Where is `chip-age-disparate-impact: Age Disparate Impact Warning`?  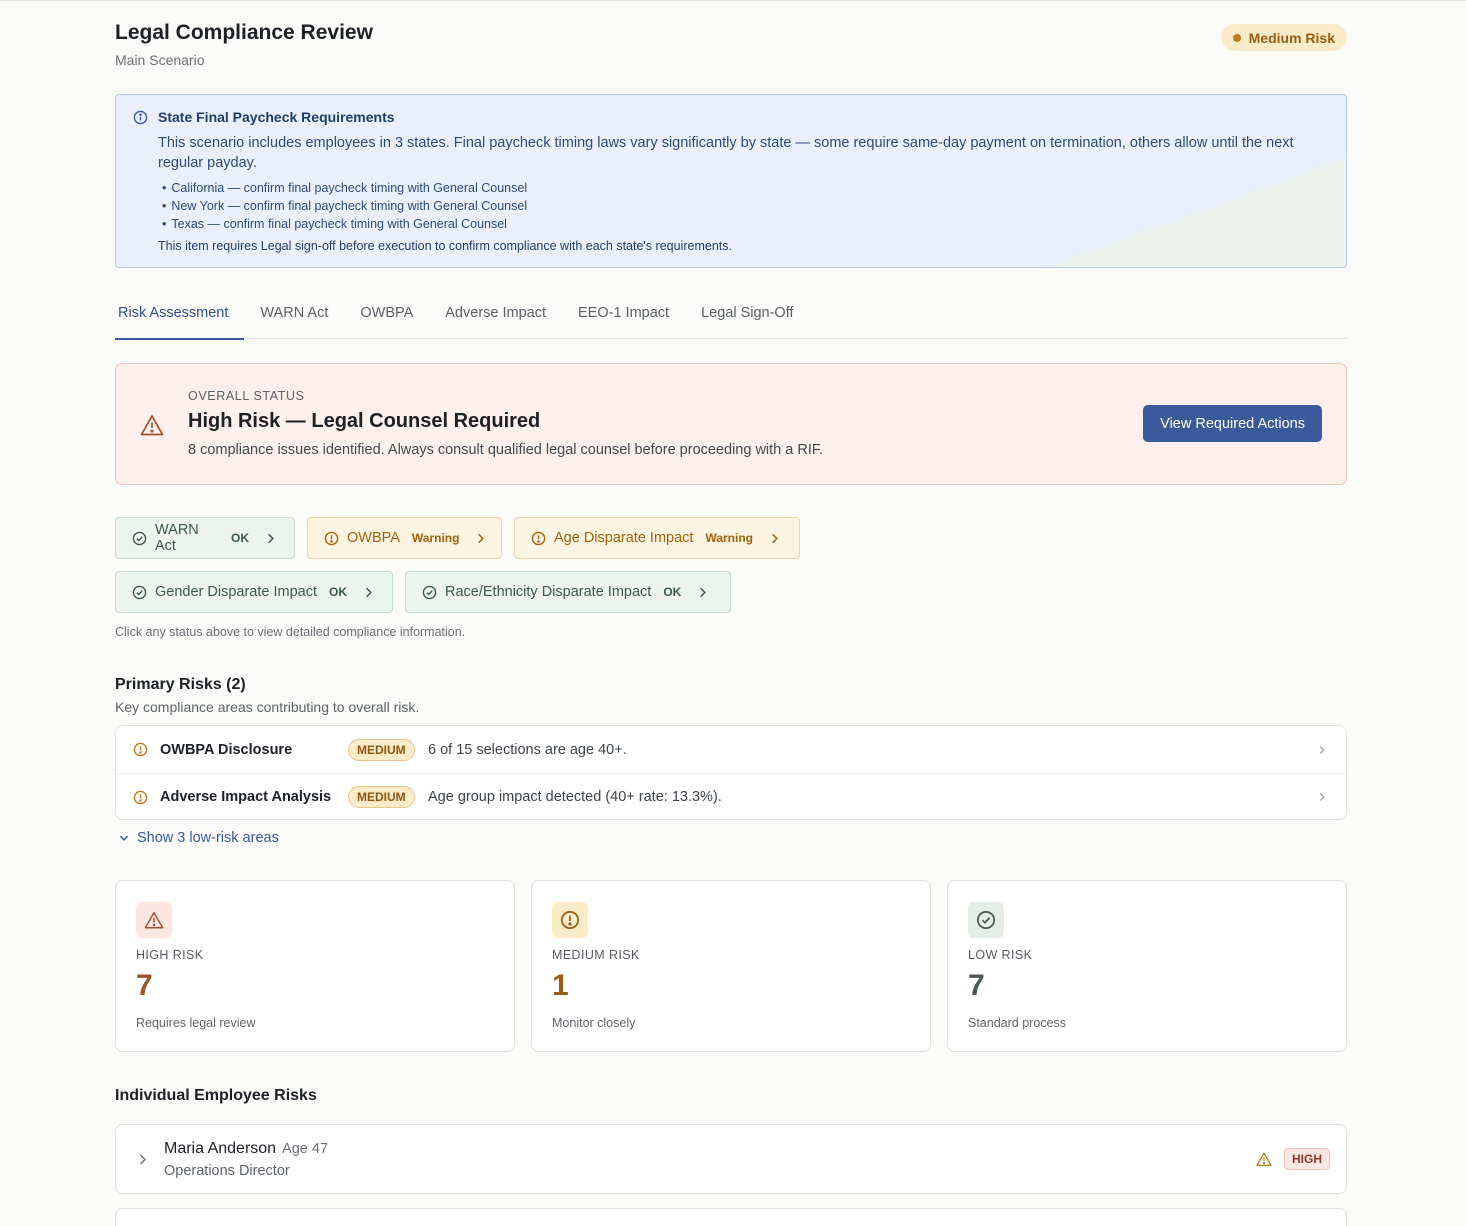
chip-age-disparate-impact: Age Disparate Impact Warning is located at coordinates (657, 538).